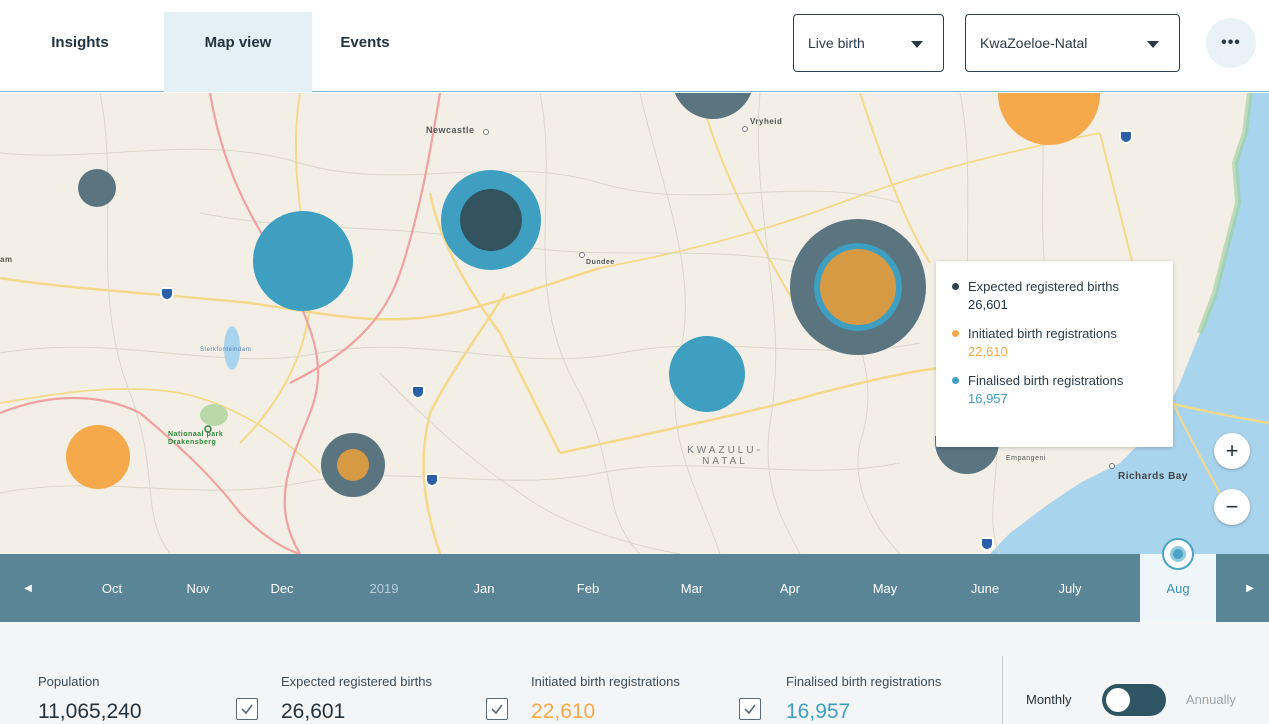 The image size is (1269, 724). I want to click on finalised-label: Finalised birth registrations, so click(864, 681).